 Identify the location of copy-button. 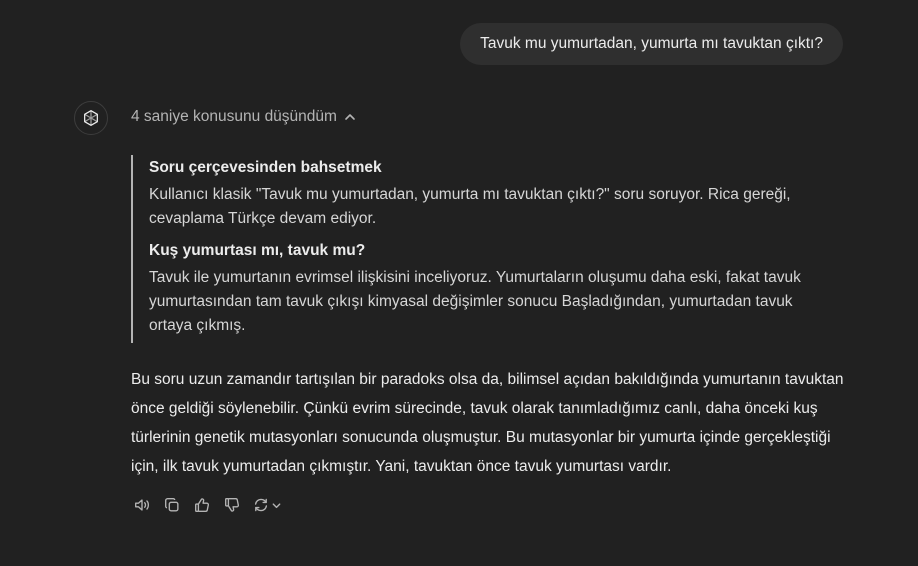
(172, 505).